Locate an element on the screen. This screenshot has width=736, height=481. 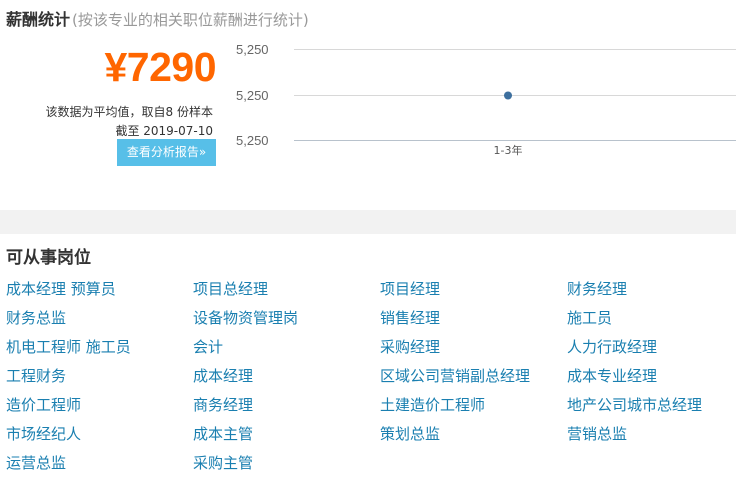
job-link: 地产公司城市总经理 is located at coordinates (651, 409).